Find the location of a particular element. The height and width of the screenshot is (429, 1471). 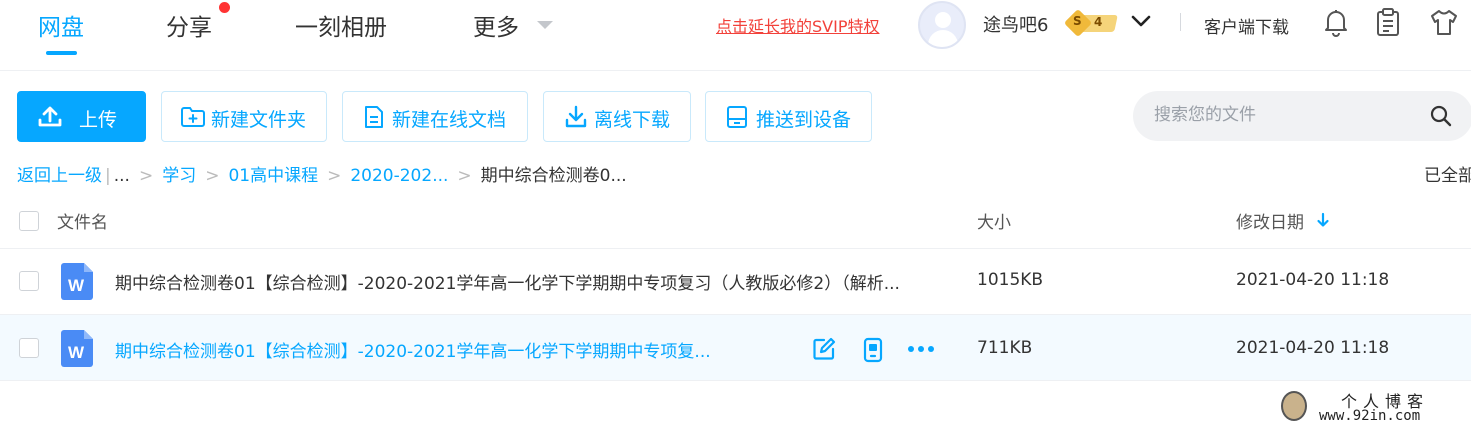

new-online-doc-button: 新建在线文档 is located at coordinates (435, 116).